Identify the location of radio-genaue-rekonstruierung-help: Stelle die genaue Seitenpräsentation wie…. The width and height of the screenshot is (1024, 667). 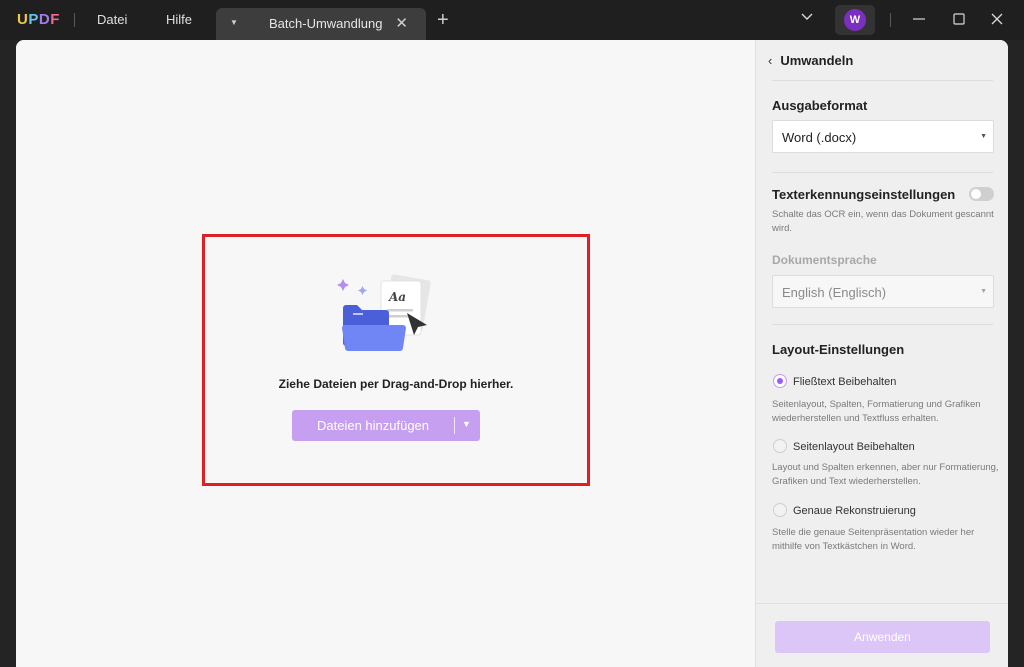
(873, 539).